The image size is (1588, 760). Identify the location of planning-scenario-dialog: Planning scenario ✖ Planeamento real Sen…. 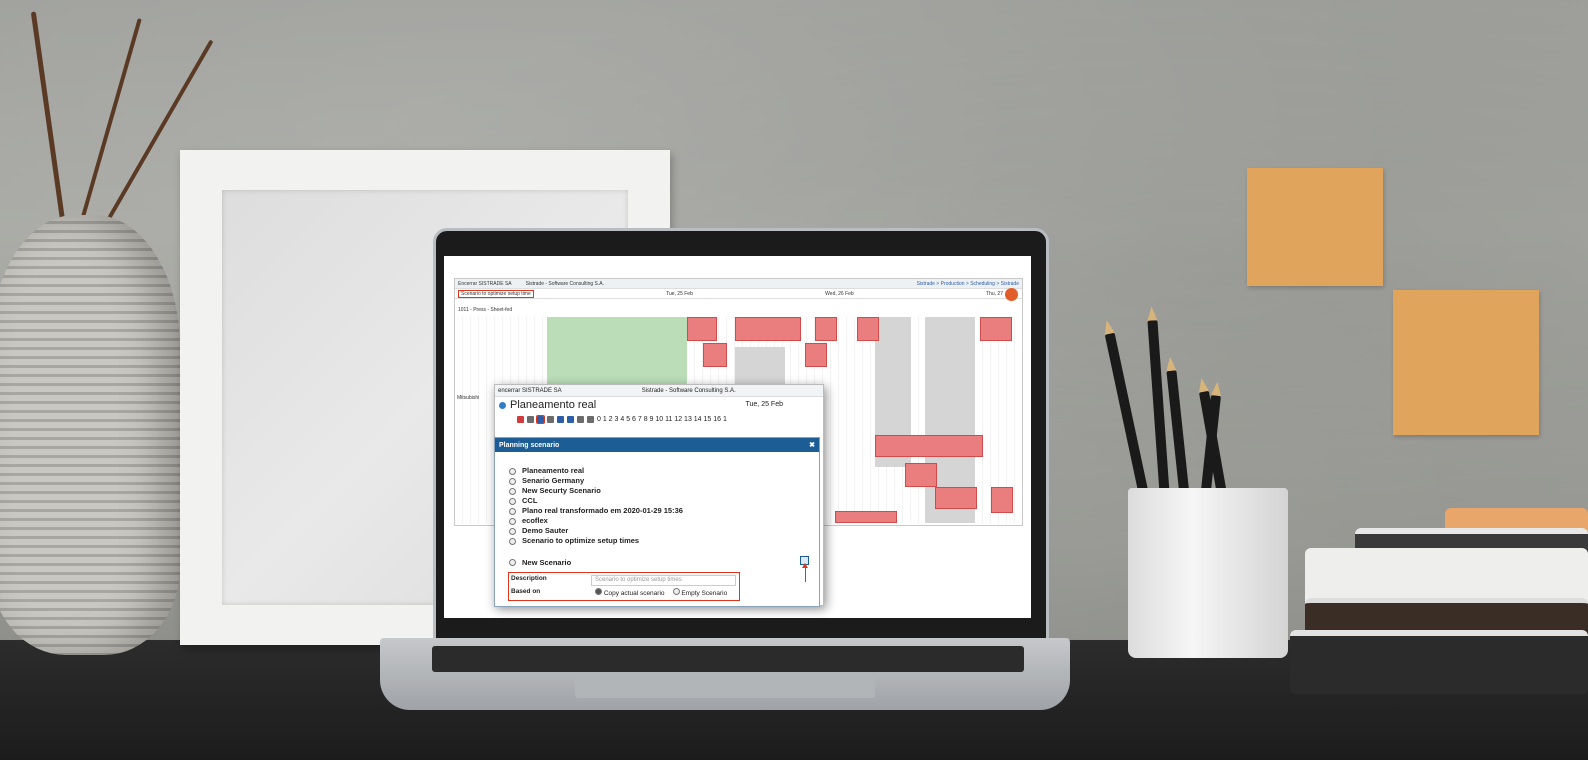
(657, 522).